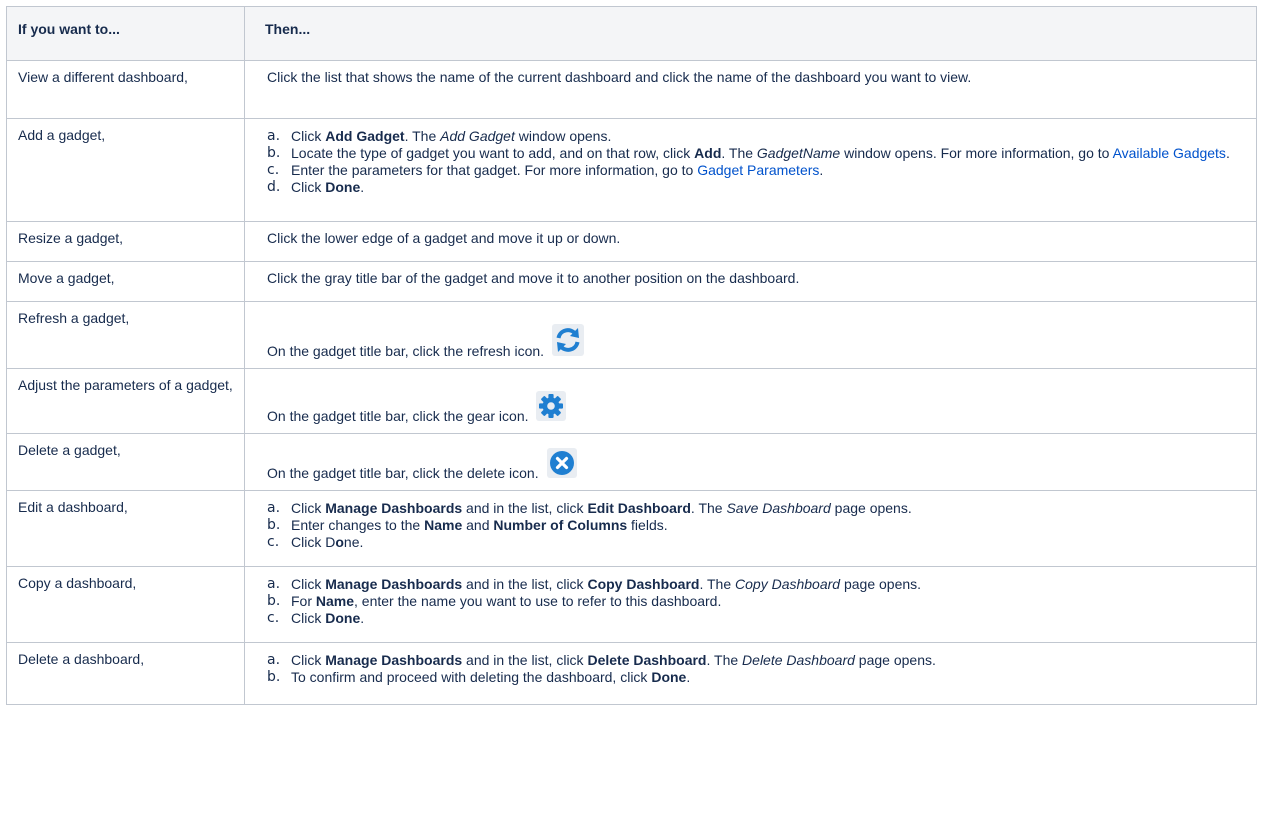  Describe the element at coordinates (353, 542) in the screenshot. I see `step-text: ne.` at that location.